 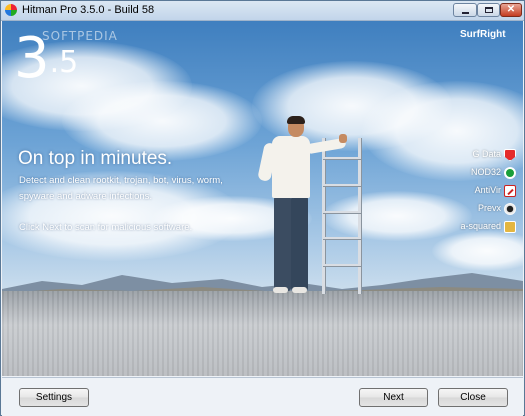 What do you see at coordinates (473, 397) in the screenshot?
I see `close-button: Close` at bounding box center [473, 397].